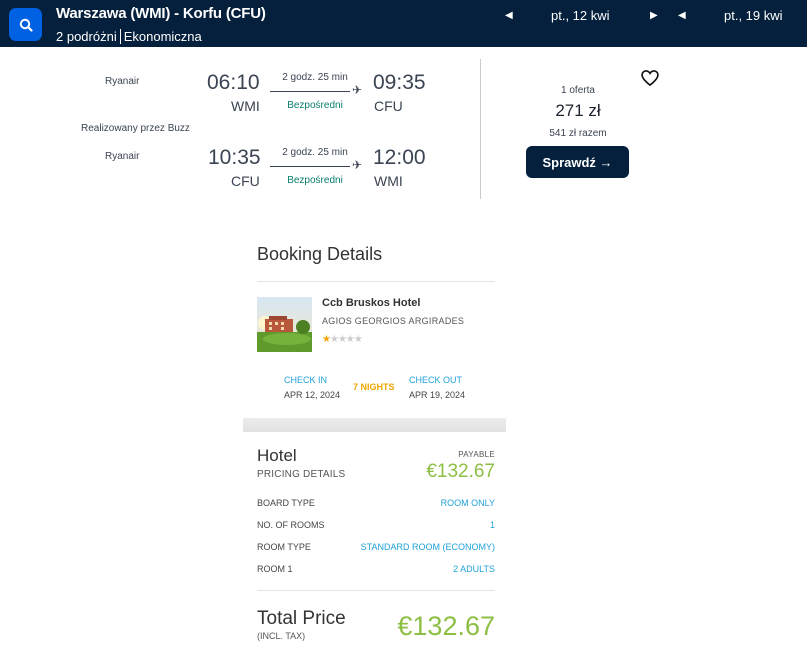  I want to click on check-button: Sprawdź →, so click(577, 162).